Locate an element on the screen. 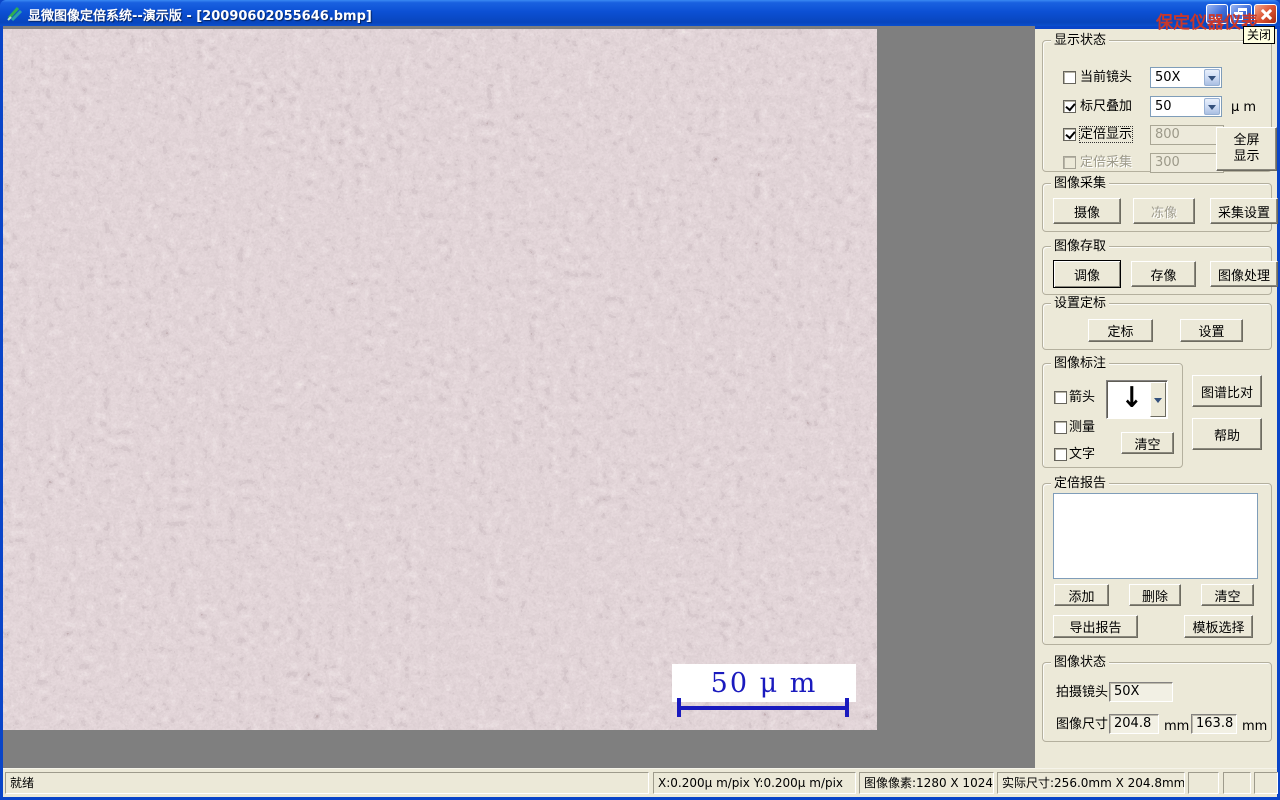  fixed-display-input: 800 is located at coordinates (1187, 135).